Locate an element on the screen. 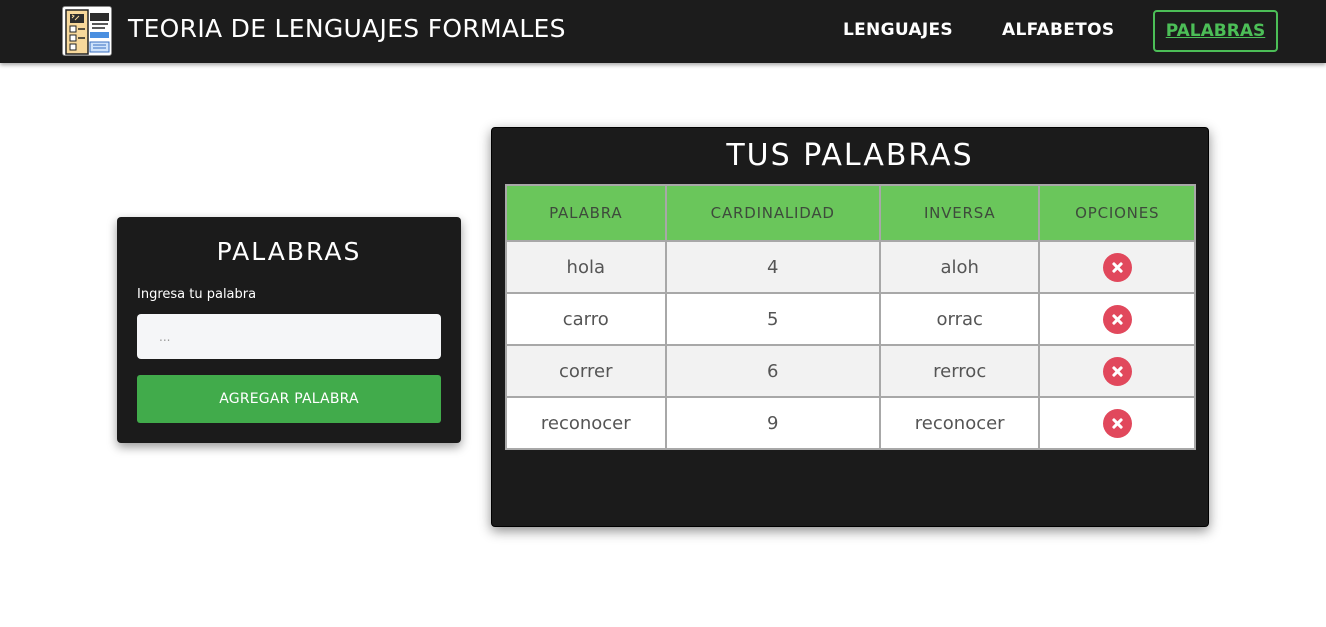 The width and height of the screenshot is (1326, 627). header-inversa: INVERSA is located at coordinates (959, 213).